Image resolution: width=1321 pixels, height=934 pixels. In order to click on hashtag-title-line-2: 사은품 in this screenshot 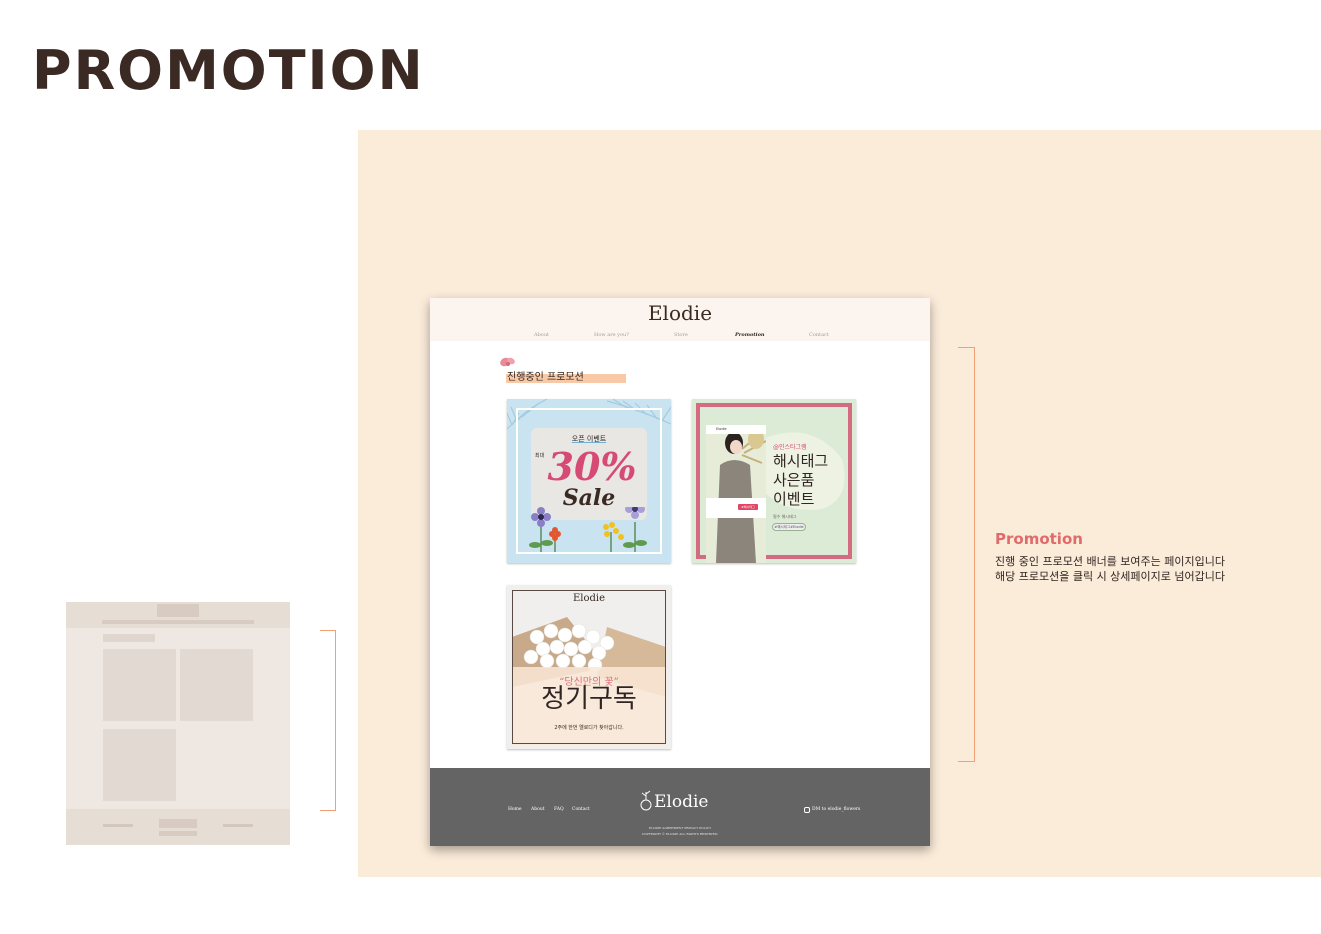, I will do `click(794, 480)`.